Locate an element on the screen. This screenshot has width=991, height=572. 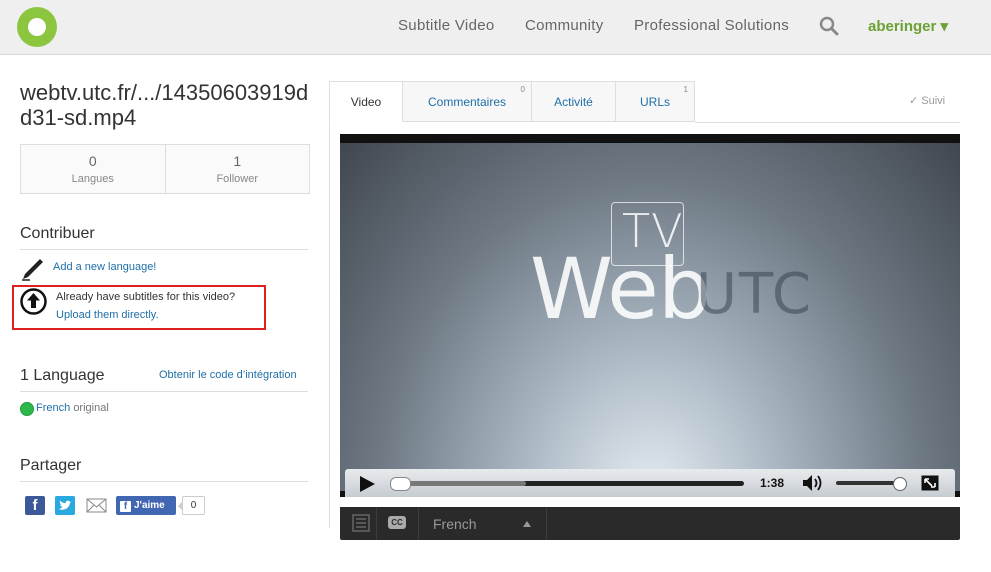
subtitle-language-select: French is located at coordinates (455, 524).